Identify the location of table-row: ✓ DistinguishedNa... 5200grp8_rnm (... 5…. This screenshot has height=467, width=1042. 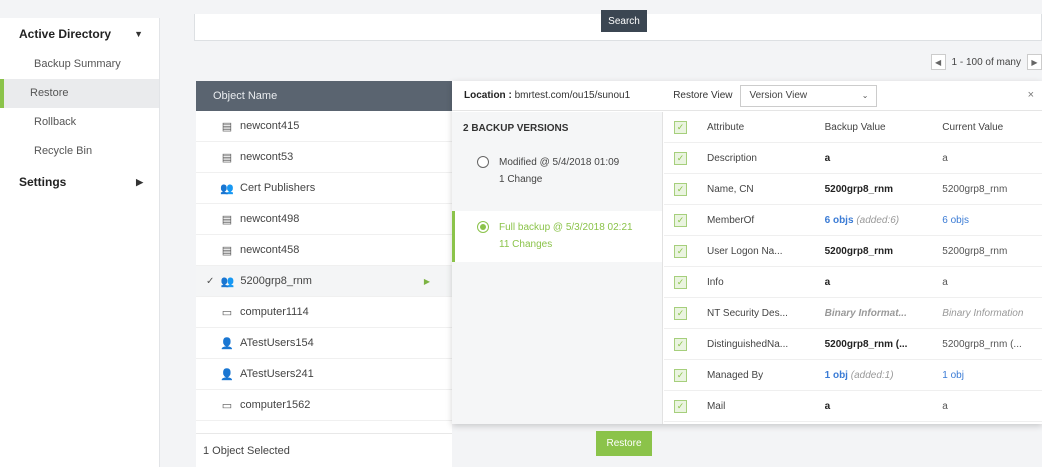
(853, 344).